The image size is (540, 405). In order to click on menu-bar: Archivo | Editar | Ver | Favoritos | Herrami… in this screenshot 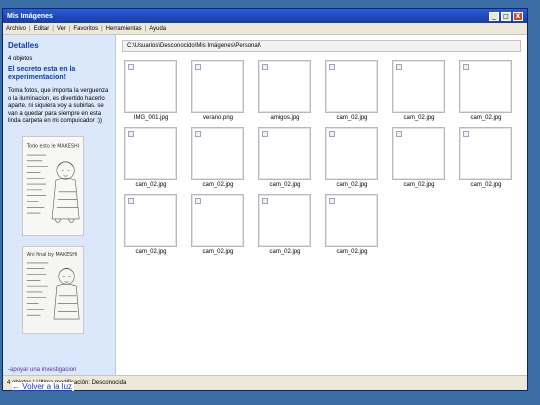, I will do `click(265, 29)`.